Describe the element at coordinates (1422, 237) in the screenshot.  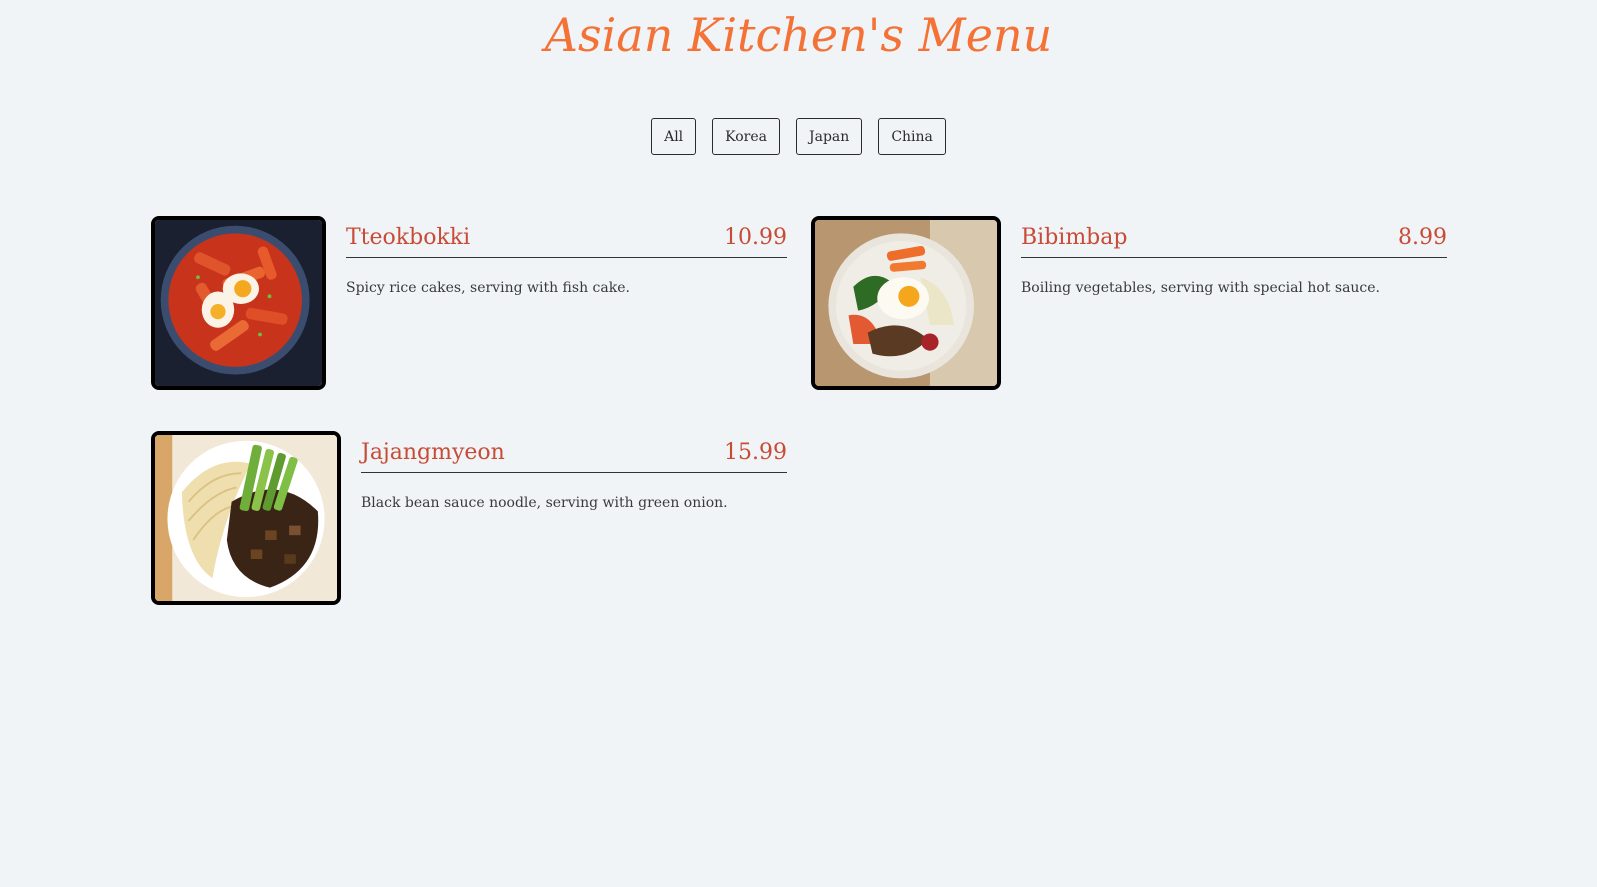
I see `dish-price: 8.99` at that location.